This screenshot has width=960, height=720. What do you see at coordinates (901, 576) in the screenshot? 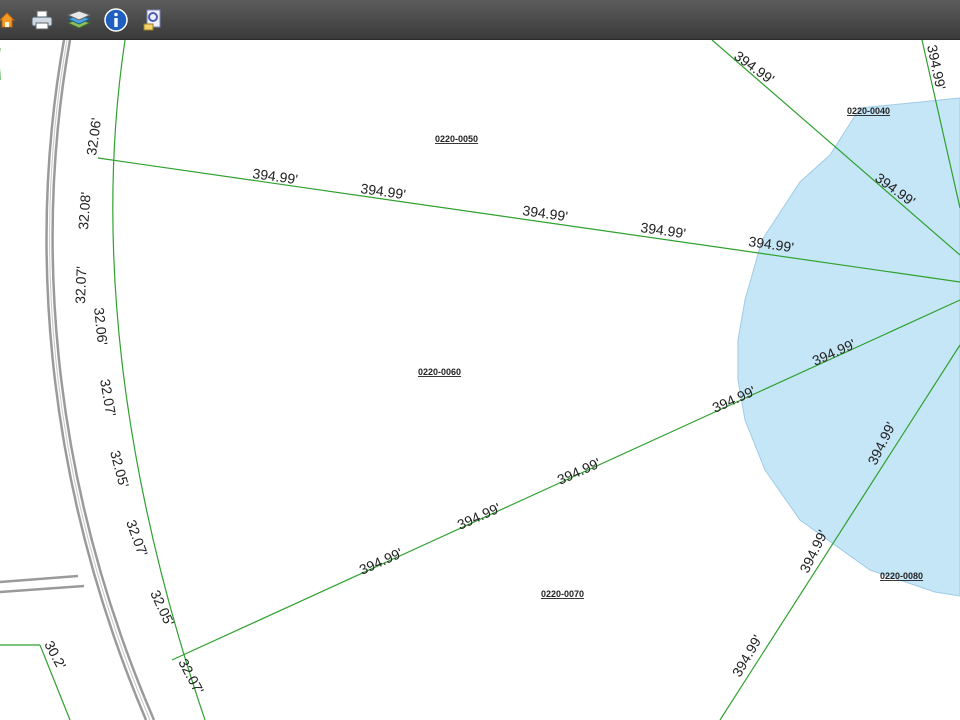
I see `parcel-label-0220-0080: 0220-0080` at bounding box center [901, 576].